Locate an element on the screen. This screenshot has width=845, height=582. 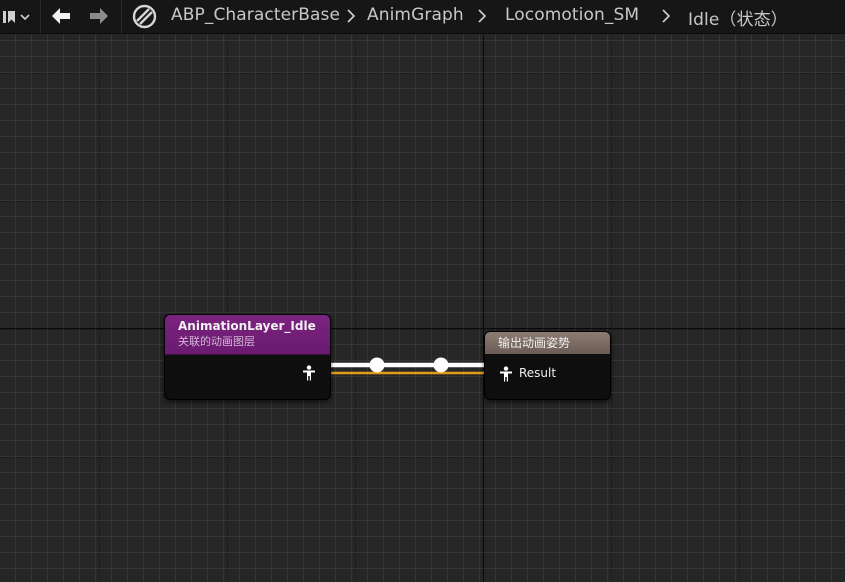
node-output-pose: 输出动画姿势 Result is located at coordinates (547, 365).